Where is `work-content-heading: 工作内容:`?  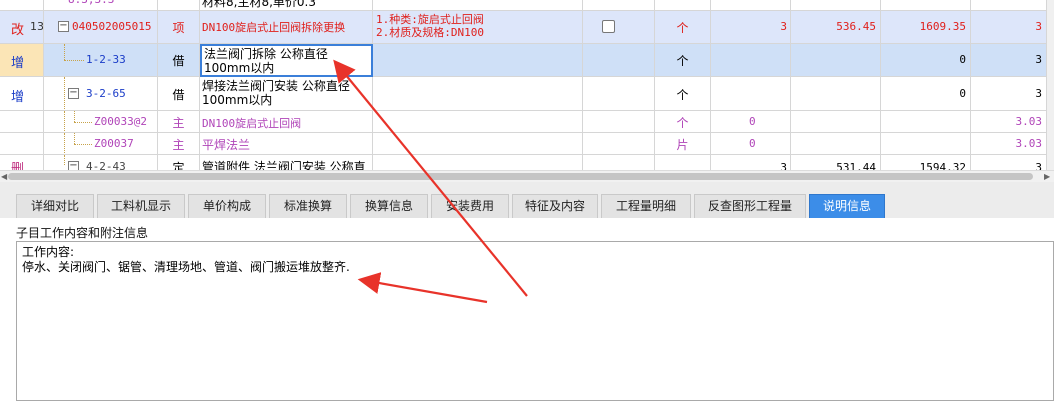 work-content-heading: 工作内容: is located at coordinates (48, 252).